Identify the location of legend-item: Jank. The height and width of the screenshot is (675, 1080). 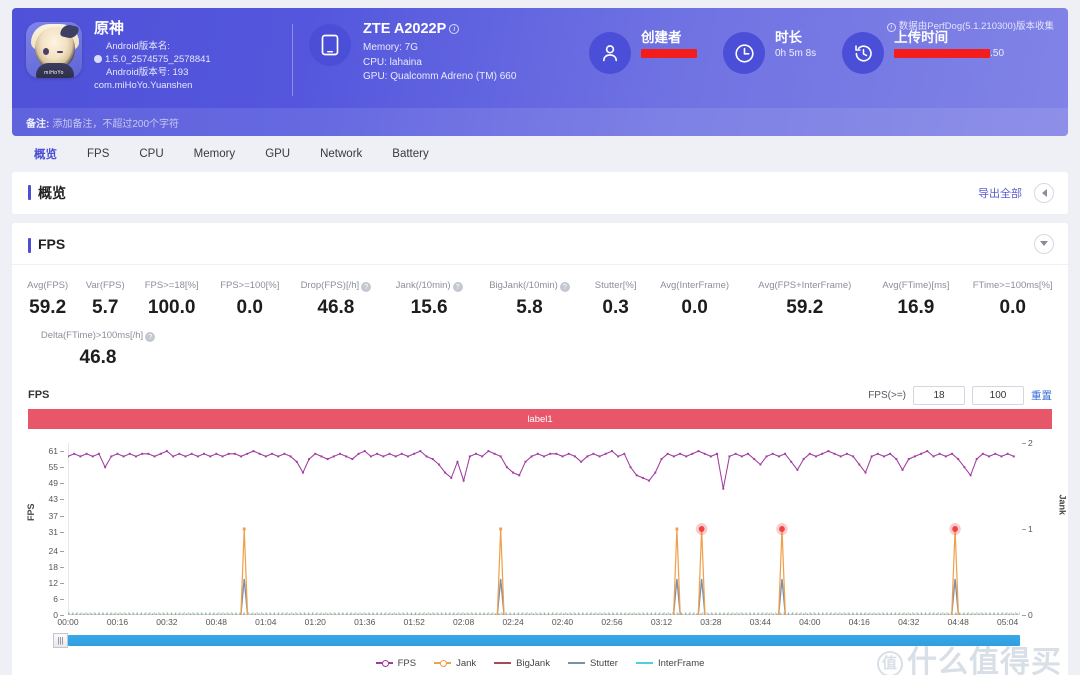
(455, 663).